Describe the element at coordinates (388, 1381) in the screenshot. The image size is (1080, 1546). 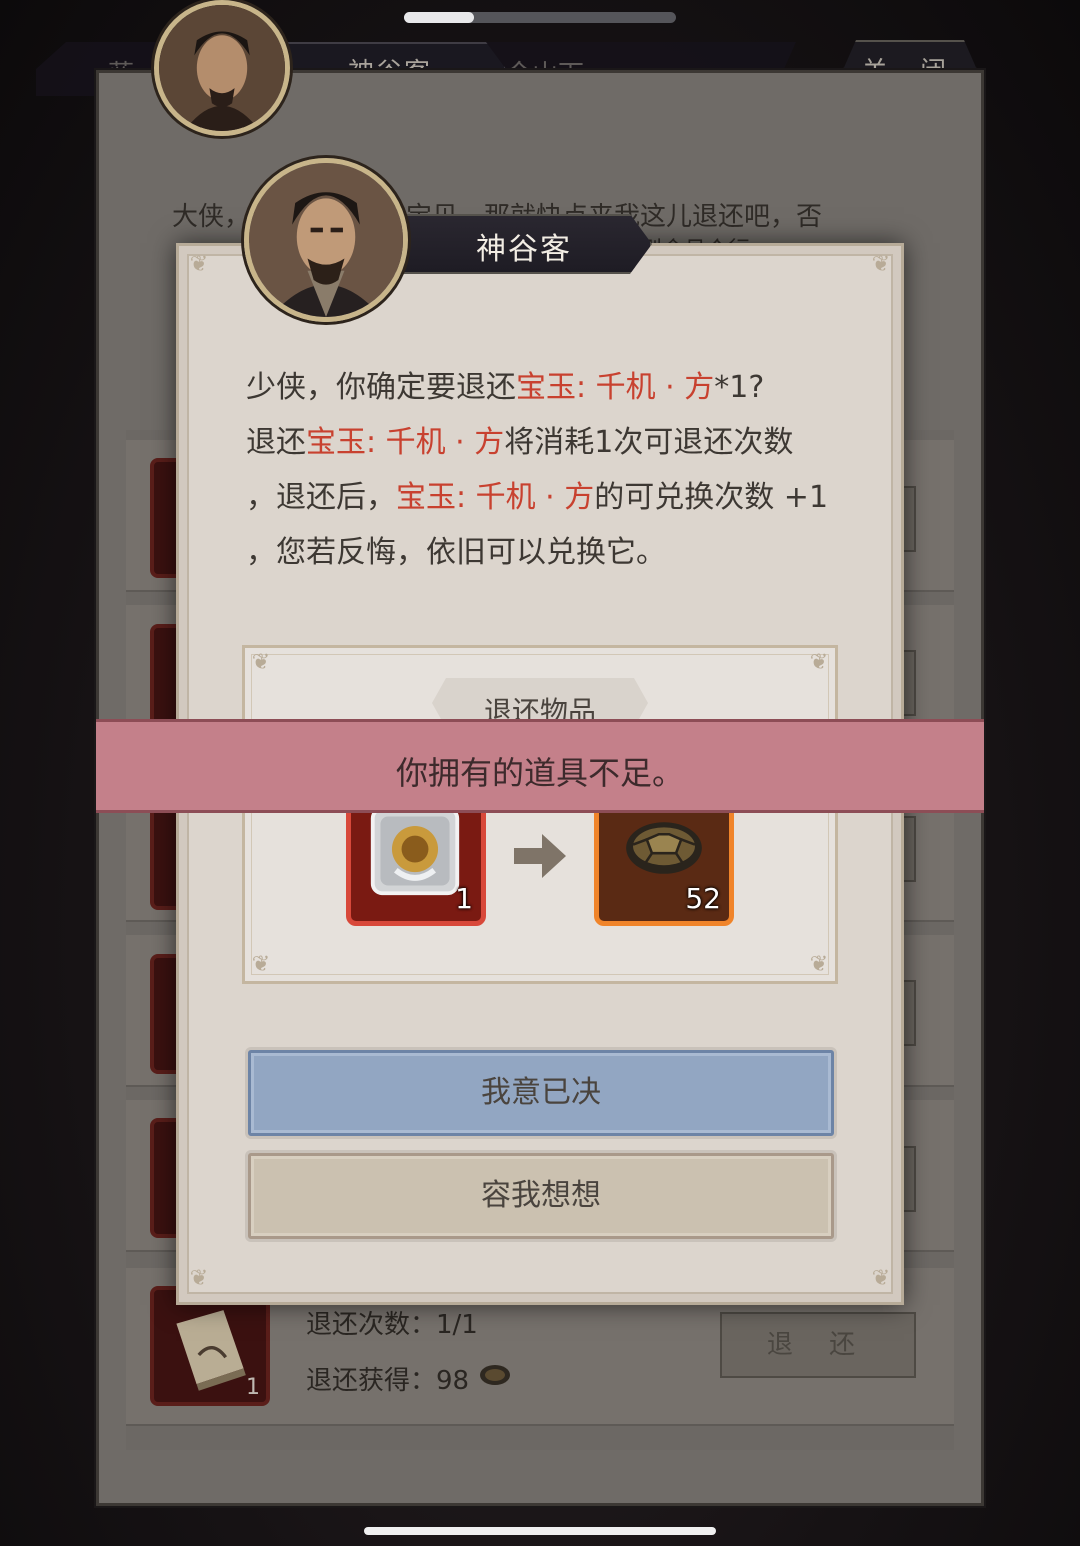
I see `return-reward-label: 退还获得：98` at that location.